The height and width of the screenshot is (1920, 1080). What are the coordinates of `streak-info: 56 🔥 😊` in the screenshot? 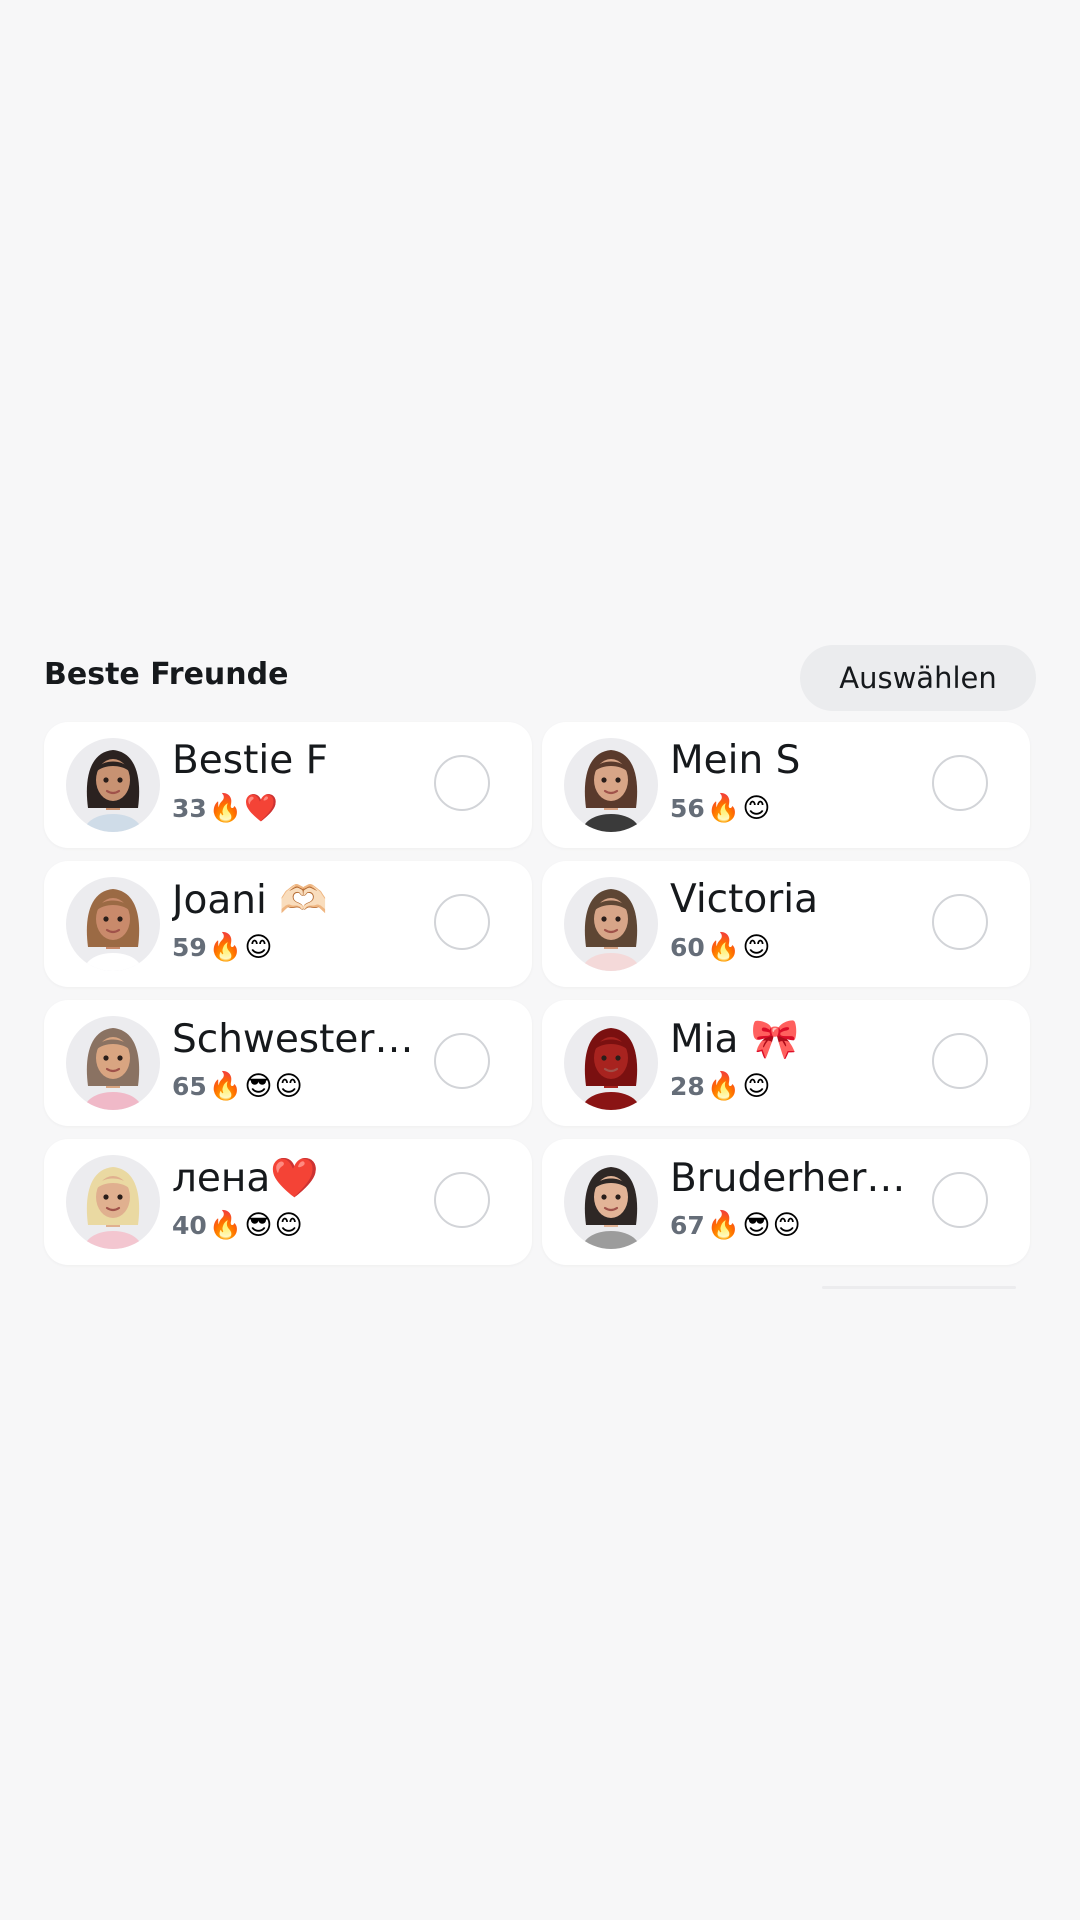 It's located at (720, 808).